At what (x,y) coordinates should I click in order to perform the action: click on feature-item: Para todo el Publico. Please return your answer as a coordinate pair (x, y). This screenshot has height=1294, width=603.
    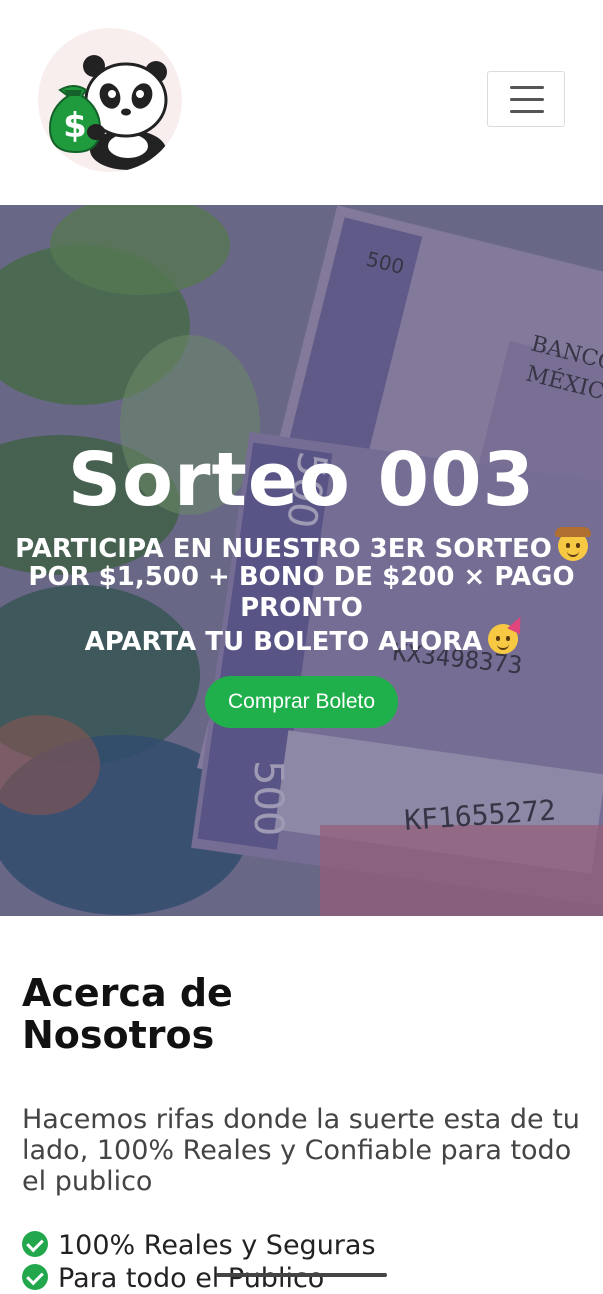
    Looking at the image, I should click on (173, 1279).